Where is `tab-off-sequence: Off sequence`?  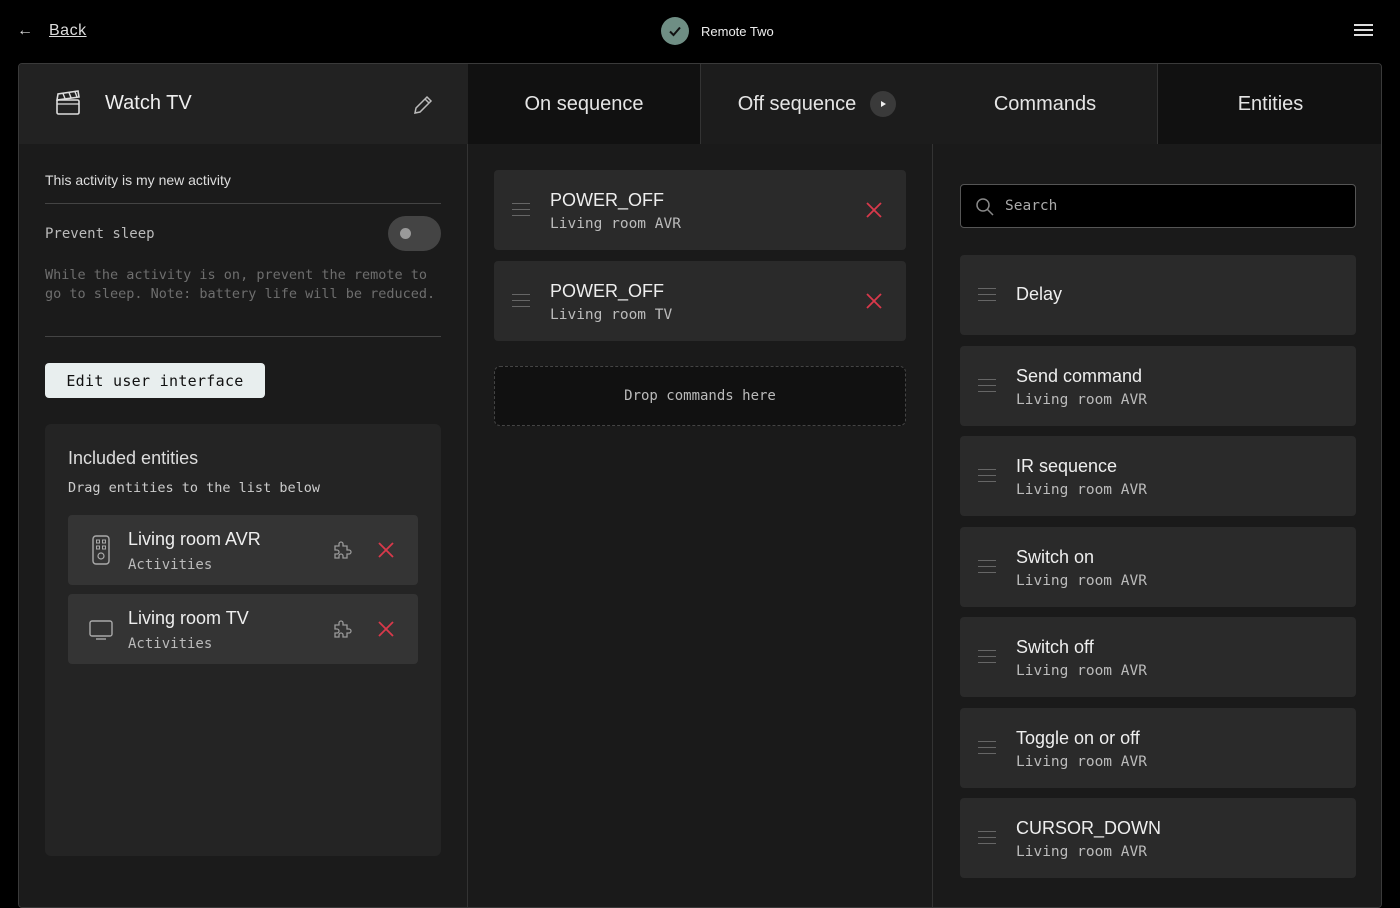 tab-off-sequence: Off sequence is located at coordinates (817, 104).